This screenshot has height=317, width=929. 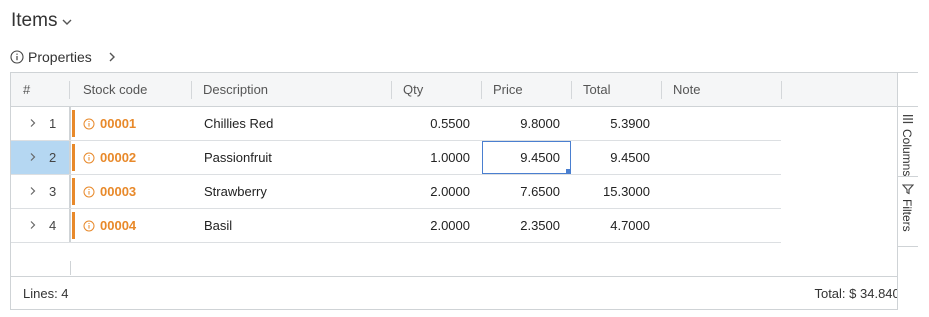 I want to click on stock-code-link: 00004, so click(x=118, y=225).